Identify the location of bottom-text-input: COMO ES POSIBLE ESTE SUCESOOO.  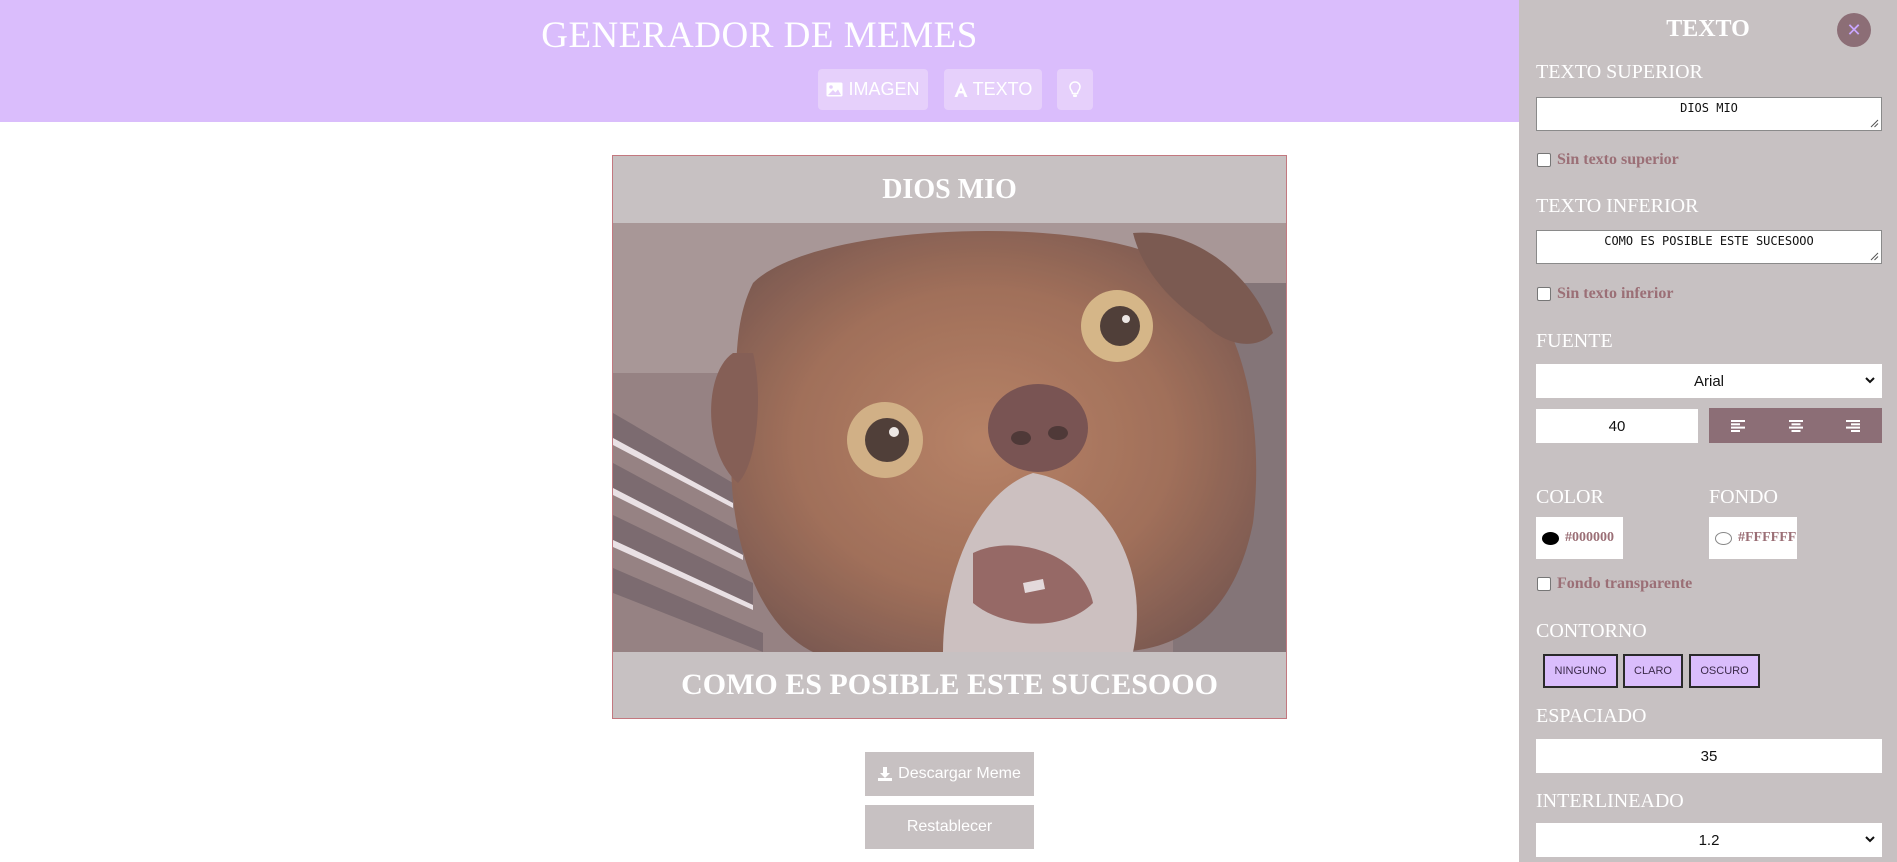
(1709, 247).